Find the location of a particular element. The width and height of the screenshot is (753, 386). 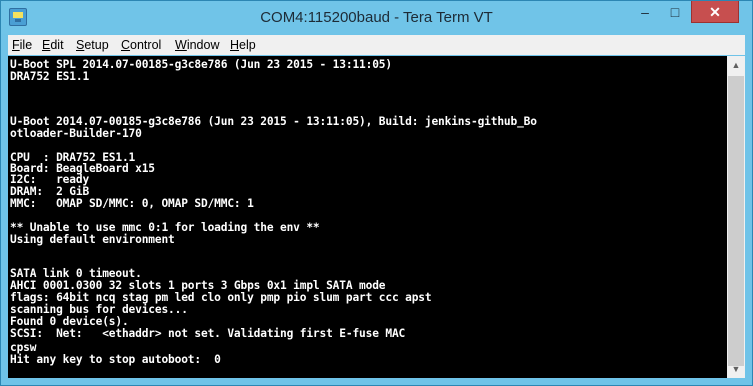

maximize-button: □ is located at coordinates (675, 12).